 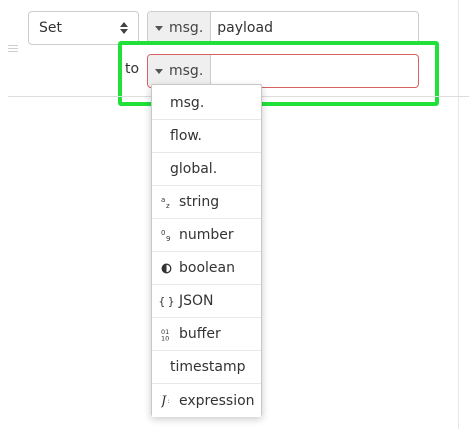 I want to click on type-option-global: global., so click(x=206, y=169).